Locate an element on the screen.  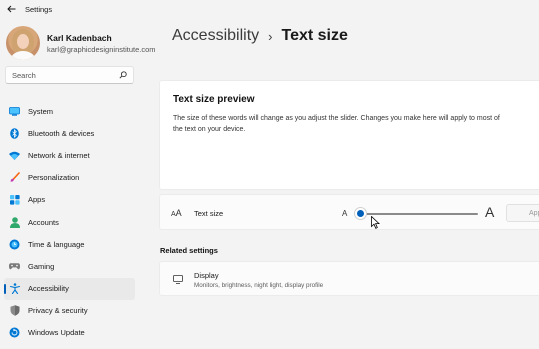
globe-clock-icon is located at coordinates (14, 244).